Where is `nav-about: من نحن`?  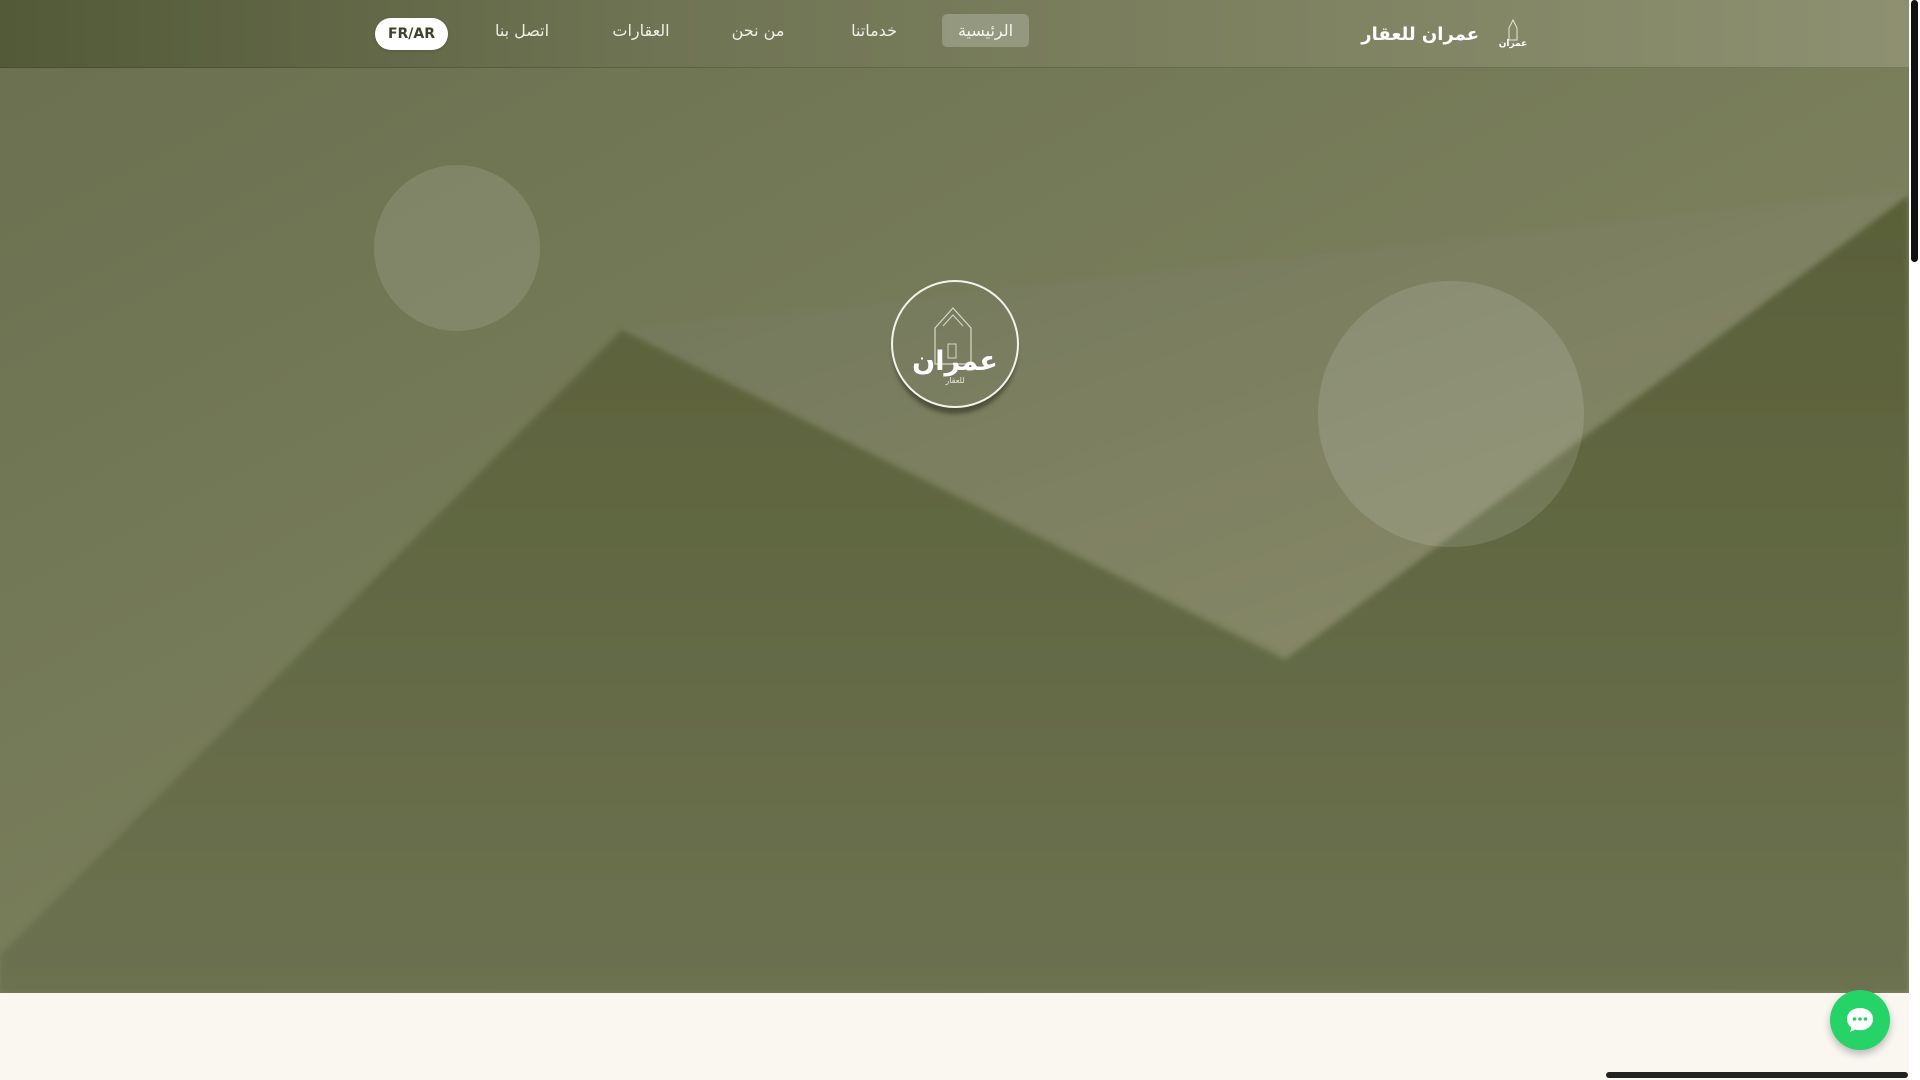
nav-about: من نحن is located at coordinates (758, 30).